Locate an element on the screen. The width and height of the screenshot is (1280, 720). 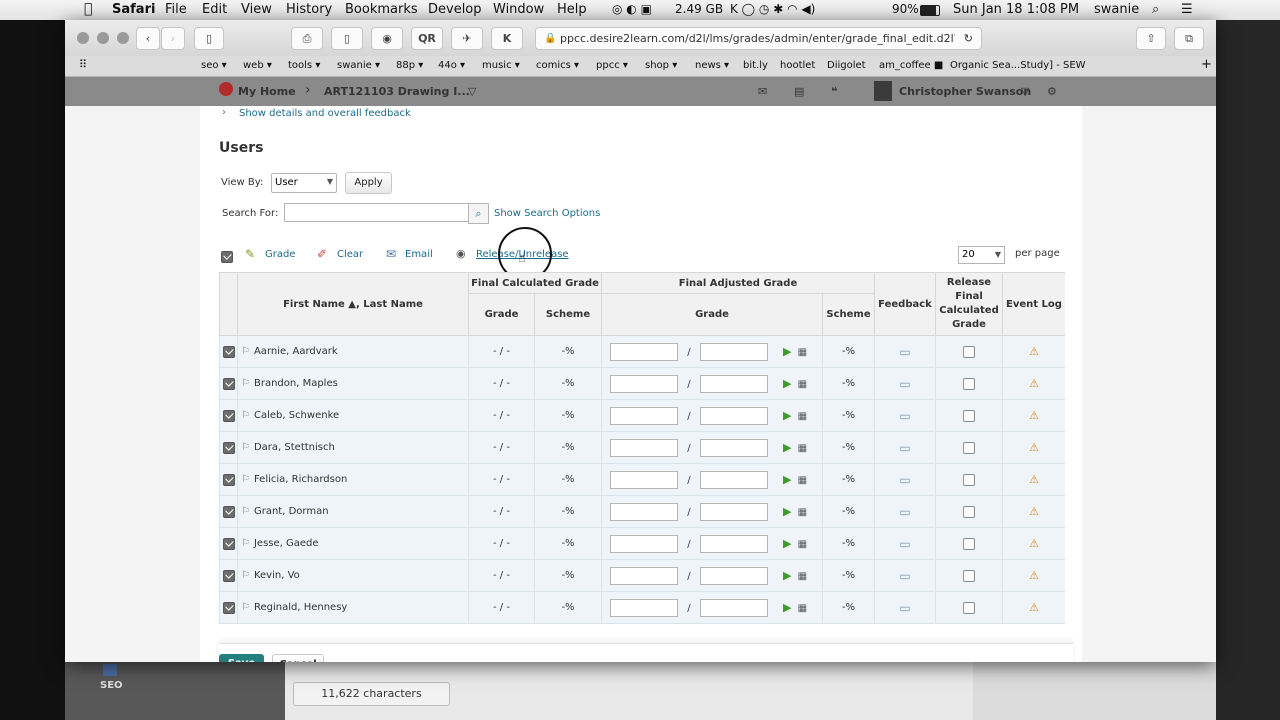
fav-88p: 88p ▾ is located at coordinates (409, 65).